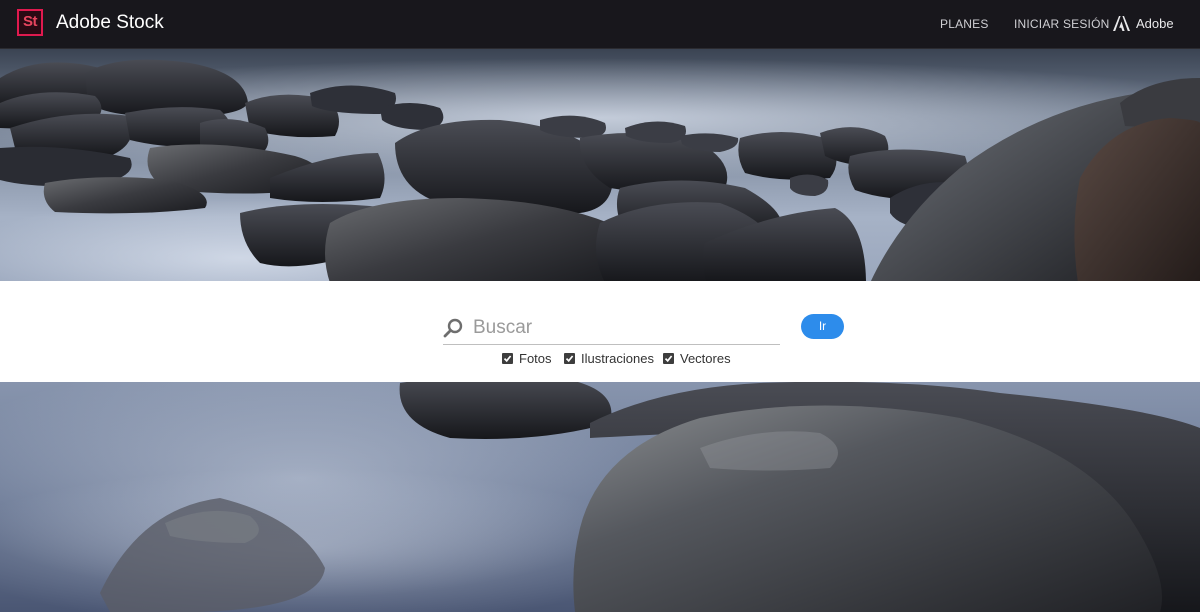 Image resolution: width=1200 pixels, height=612 pixels. What do you see at coordinates (822, 326) in the screenshot?
I see `go-button: Ir` at bounding box center [822, 326].